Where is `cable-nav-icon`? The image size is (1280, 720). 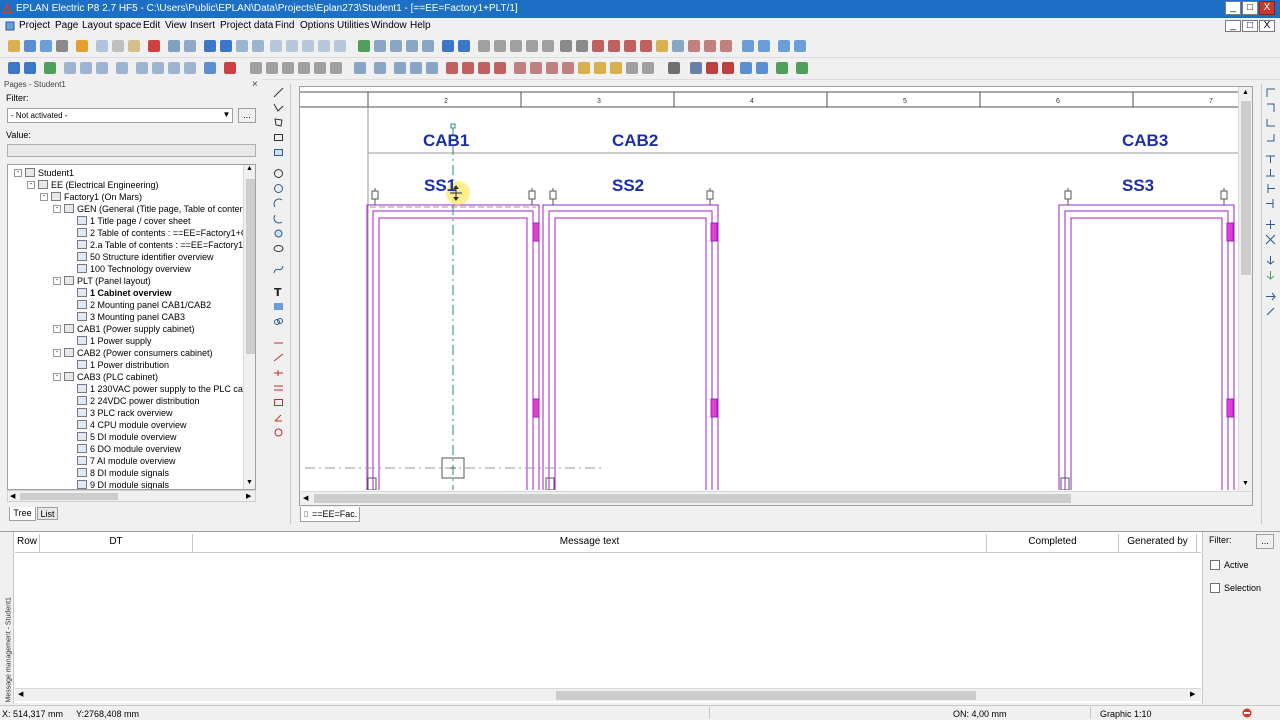 cable-nav-icon is located at coordinates (122, 68).